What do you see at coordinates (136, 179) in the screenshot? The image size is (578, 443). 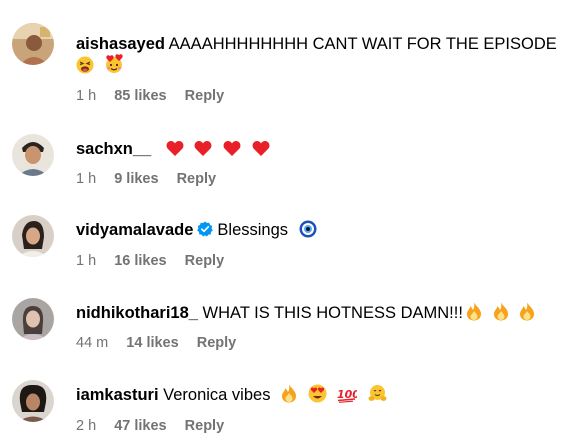 I see `likes-count: 9 likes` at bounding box center [136, 179].